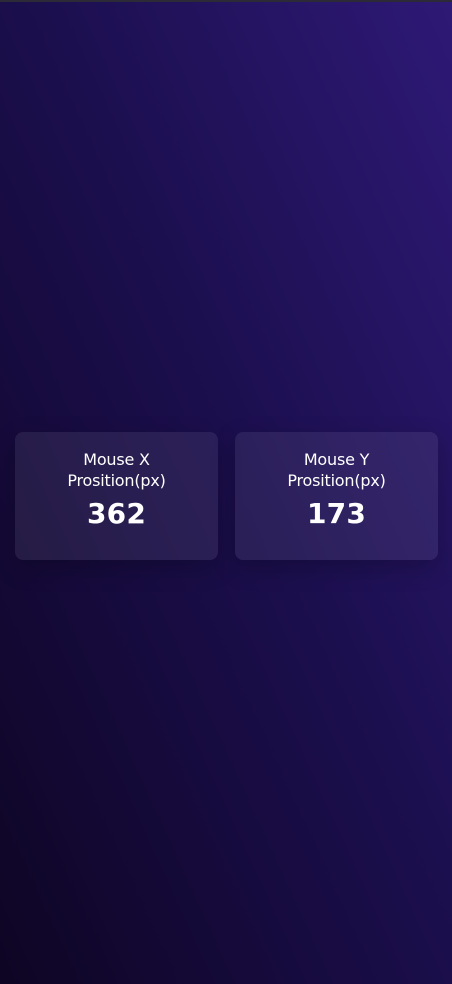 The height and width of the screenshot is (984, 452). Describe the element at coordinates (336, 470) in the screenshot. I see `mouse-y-label: Mouse Y Prosition(px)` at that location.